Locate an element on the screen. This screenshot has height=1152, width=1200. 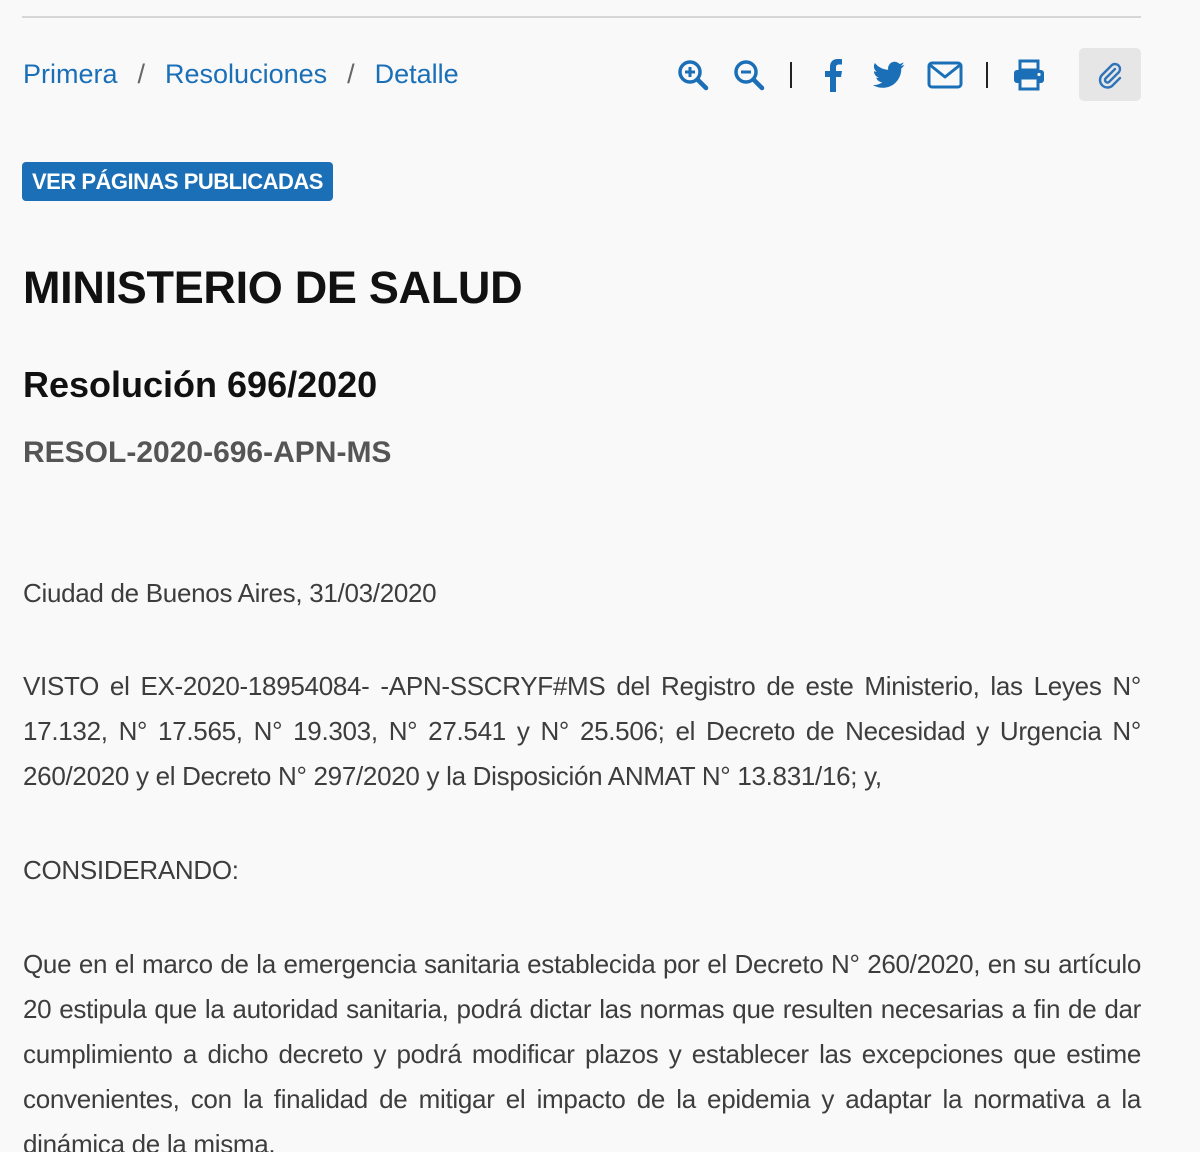
facebook-icon is located at coordinates (833, 75).